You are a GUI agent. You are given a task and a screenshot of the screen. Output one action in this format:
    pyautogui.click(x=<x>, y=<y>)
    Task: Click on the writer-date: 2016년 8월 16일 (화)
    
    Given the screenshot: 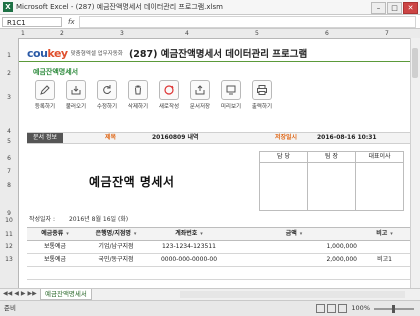 What is the action you would take?
    pyautogui.click(x=98, y=219)
    